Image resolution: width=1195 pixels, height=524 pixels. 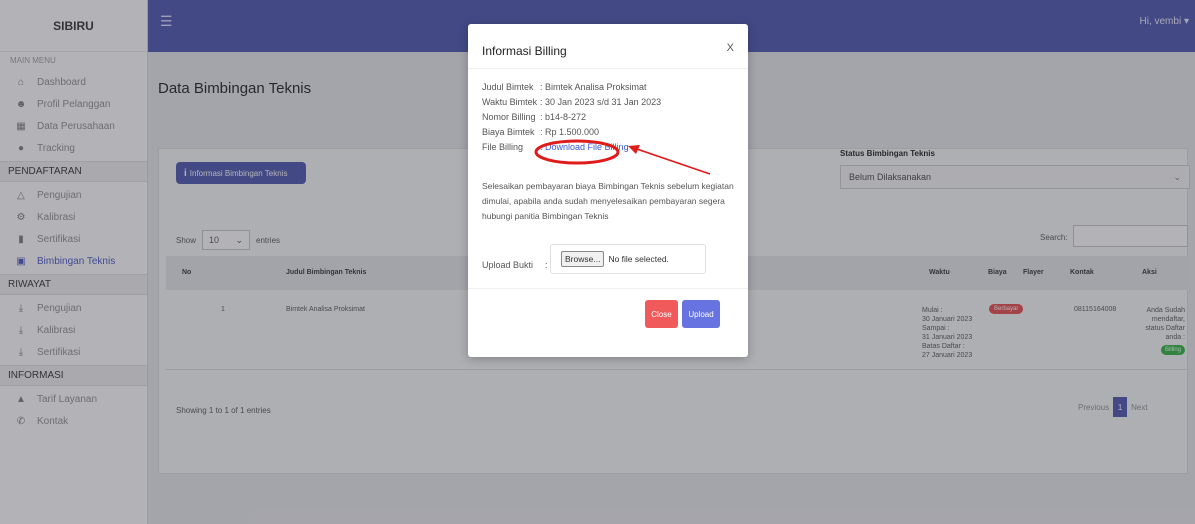 What do you see at coordinates (730, 48) in the screenshot?
I see `modal-close-x-button: X` at bounding box center [730, 48].